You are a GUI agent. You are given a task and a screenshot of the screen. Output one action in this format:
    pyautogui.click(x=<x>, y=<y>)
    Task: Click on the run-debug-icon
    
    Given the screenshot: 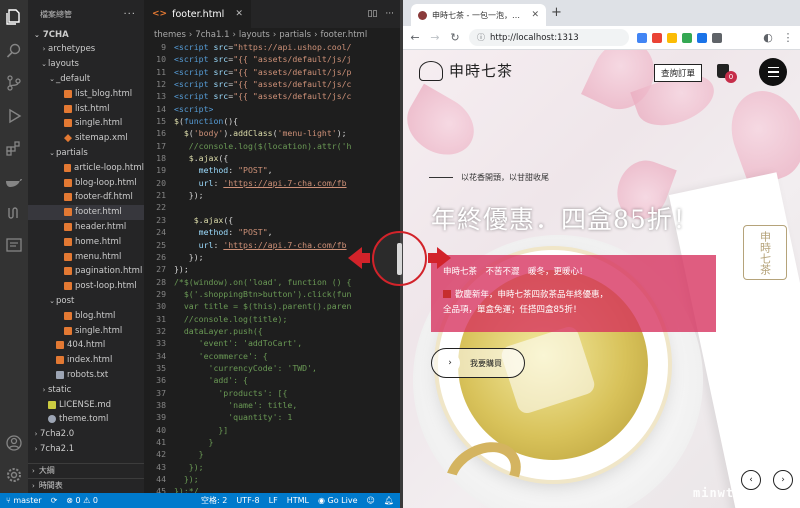 What is the action you would take?
    pyautogui.click(x=14, y=116)
    